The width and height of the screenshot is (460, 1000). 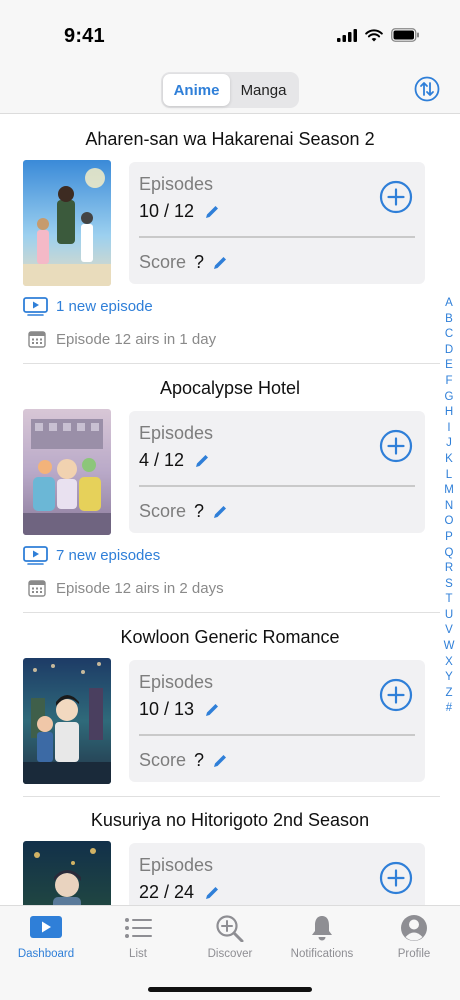 What do you see at coordinates (449, 304) in the screenshot?
I see `index-letter: A` at bounding box center [449, 304].